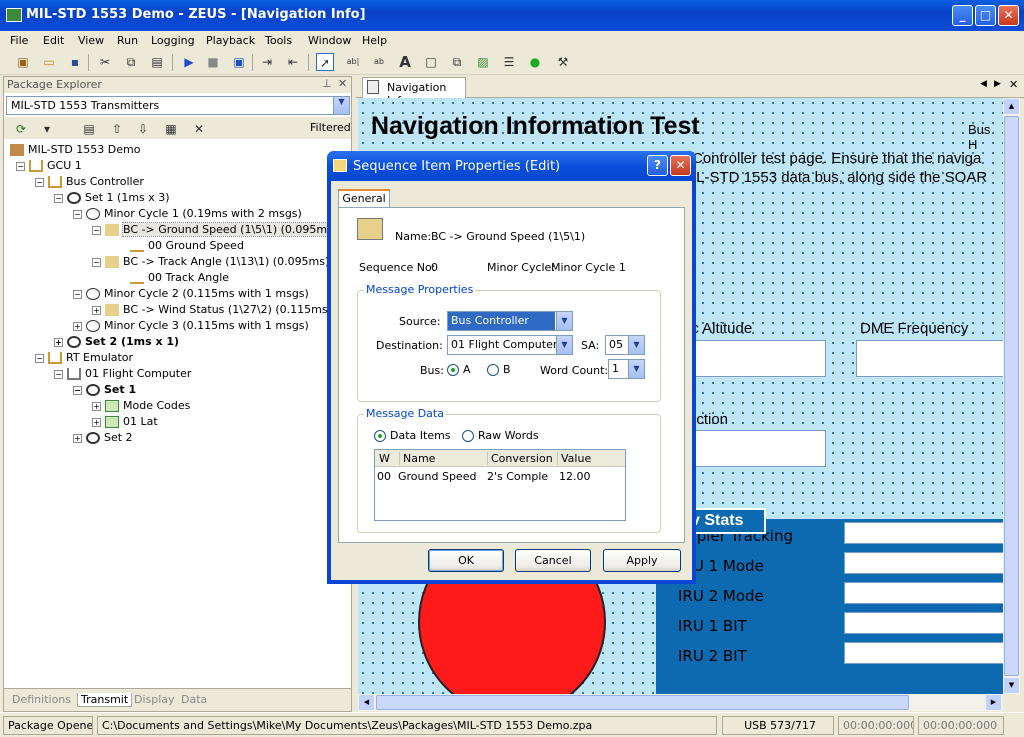 The width and height of the screenshot is (1024, 737). What do you see at coordinates (325, 62) in the screenshot?
I see `pointer-tool-icon: ➚` at bounding box center [325, 62].